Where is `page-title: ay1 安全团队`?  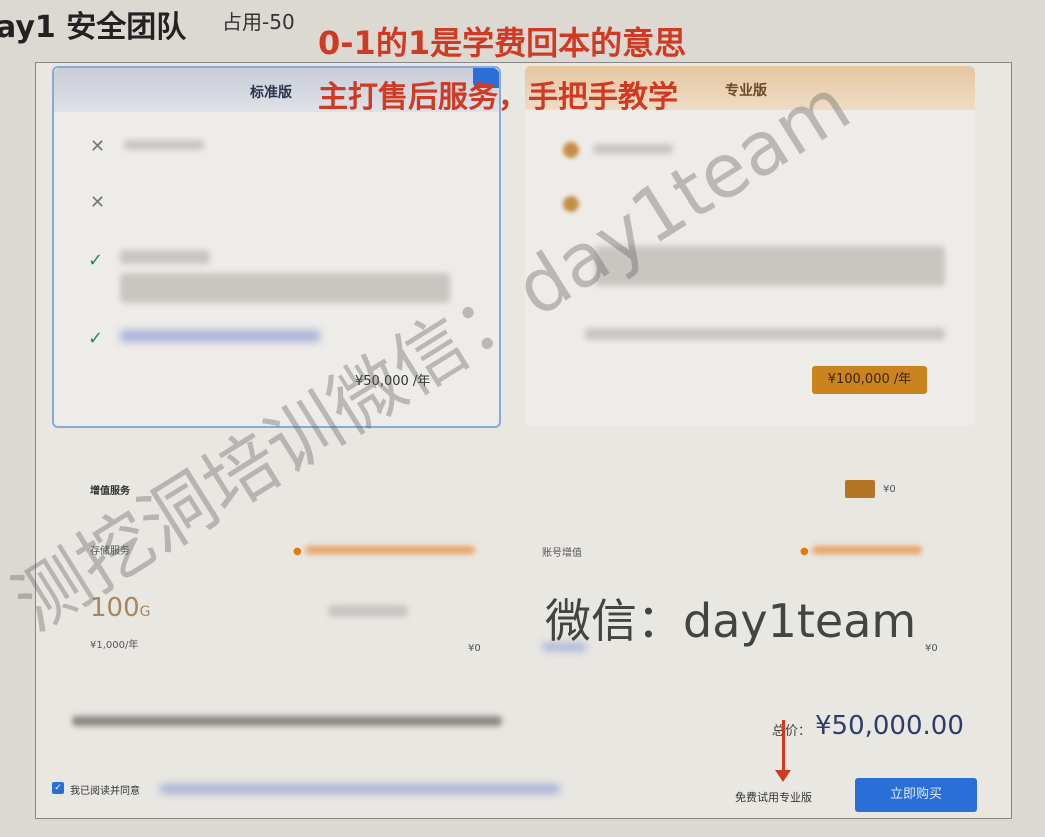 page-title: ay1 安全团队 is located at coordinates (93, 27).